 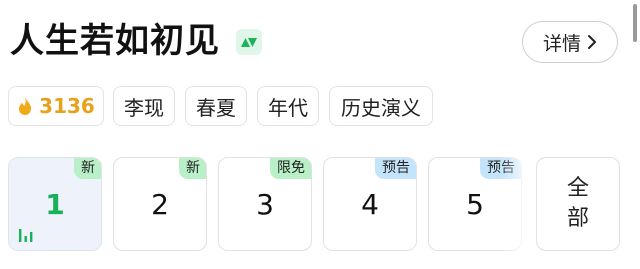 What do you see at coordinates (290, 168) in the screenshot?
I see `episode-badge: 限免` at bounding box center [290, 168].